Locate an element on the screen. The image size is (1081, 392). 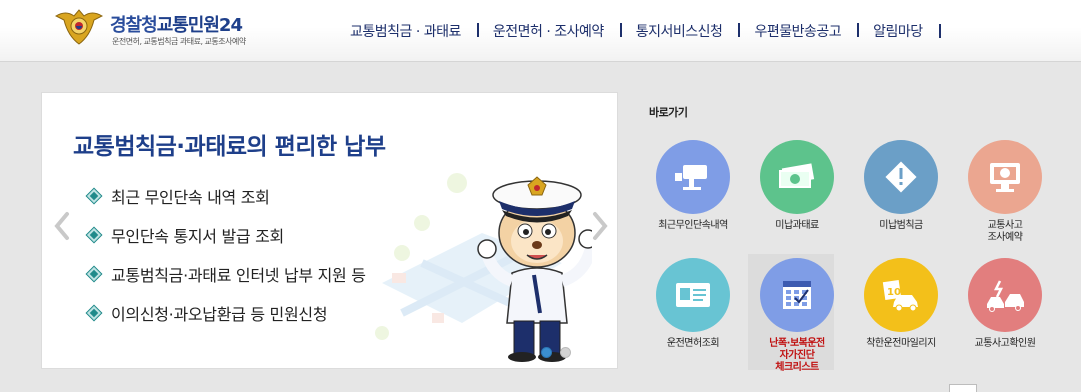
banner-feature-item: 이의신청·과오납환급 등 민원신청 is located at coordinates (226, 312).